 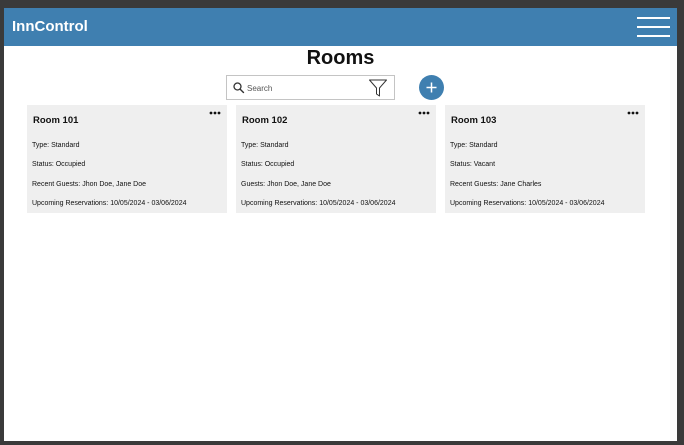 What do you see at coordinates (378, 88) in the screenshot?
I see `filter-icon` at bounding box center [378, 88].